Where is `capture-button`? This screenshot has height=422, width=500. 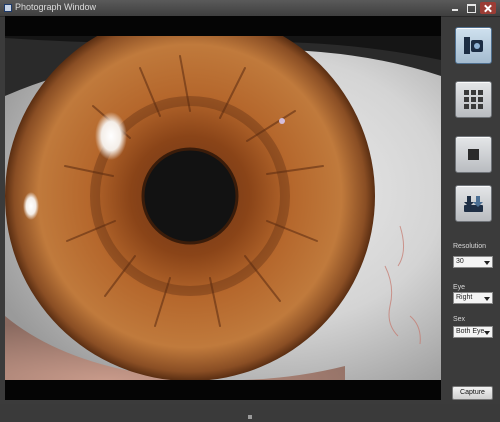
capture-button is located at coordinates (473, 45).